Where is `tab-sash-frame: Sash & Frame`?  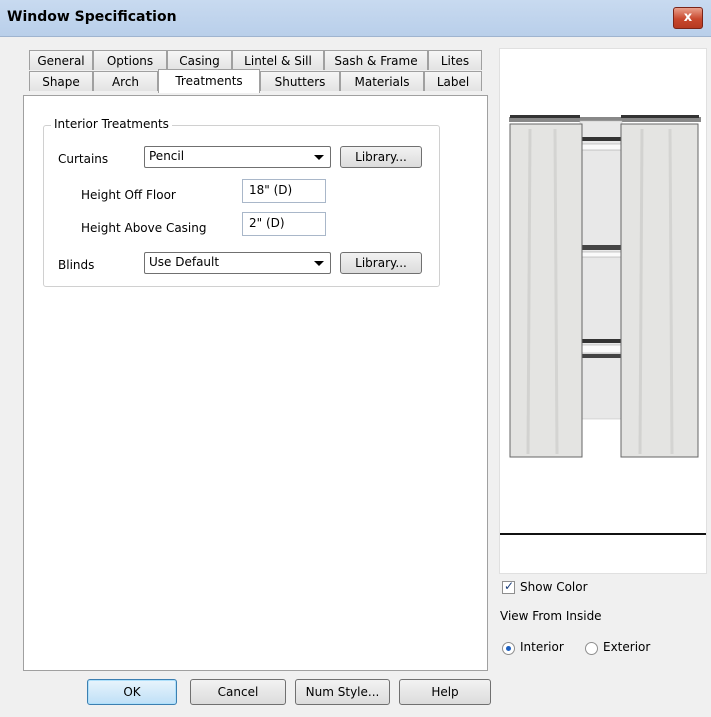 tab-sash-frame: Sash & Frame is located at coordinates (376, 60).